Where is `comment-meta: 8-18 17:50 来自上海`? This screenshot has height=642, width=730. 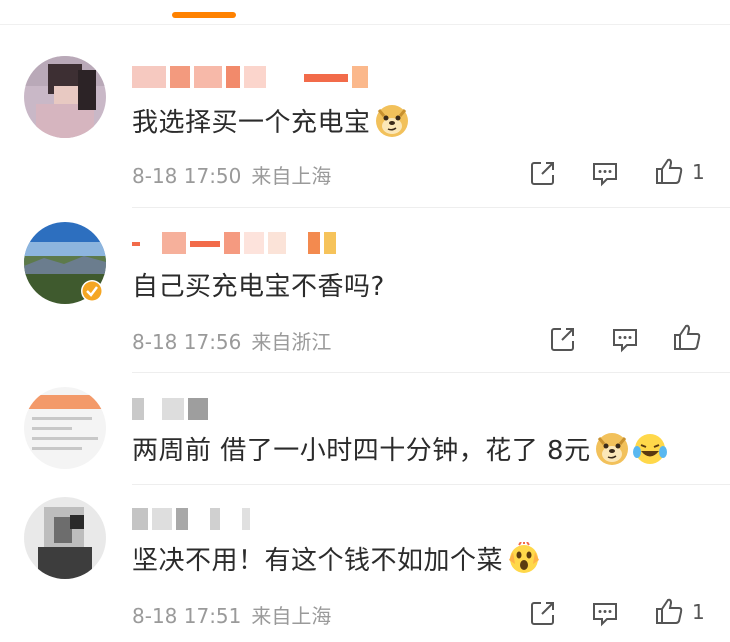 comment-meta: 8-18 17:50 来自上海 is located at coordinates (231, 174).